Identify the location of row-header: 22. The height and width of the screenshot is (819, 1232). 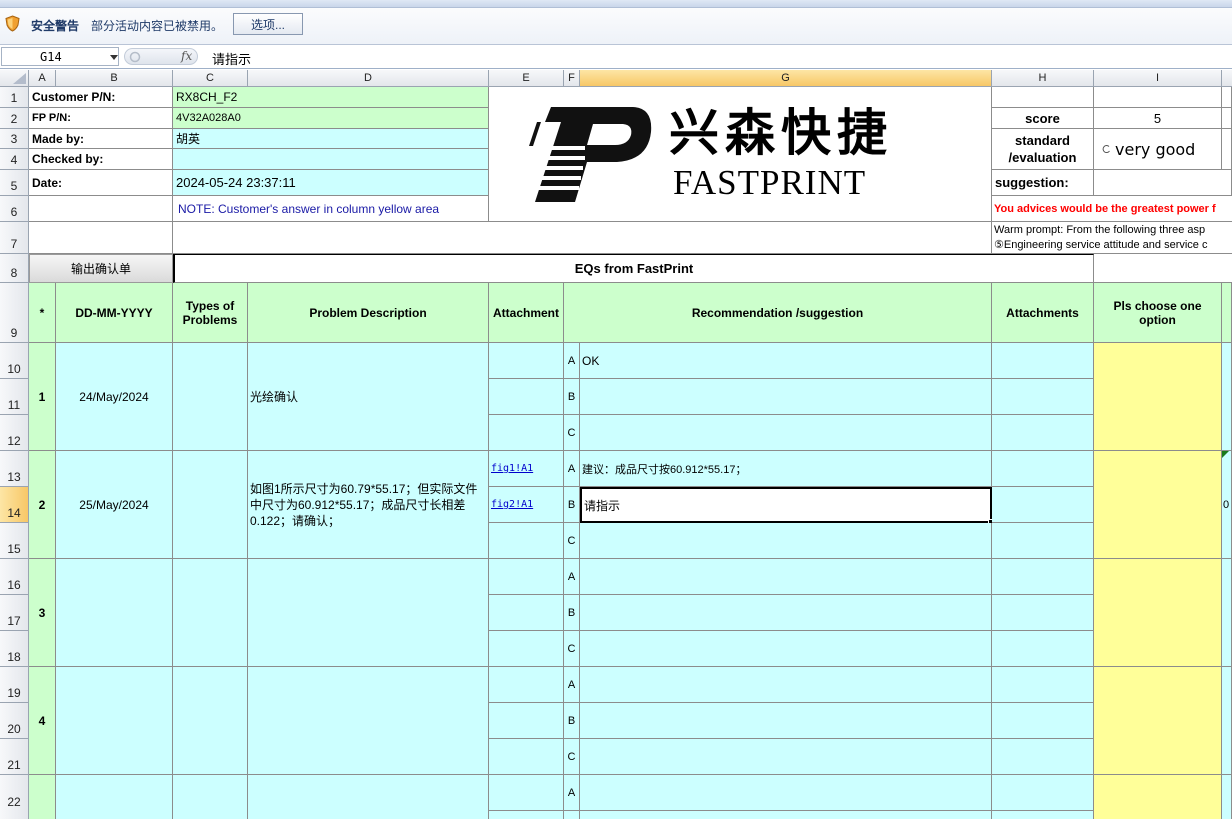
(14, 797).